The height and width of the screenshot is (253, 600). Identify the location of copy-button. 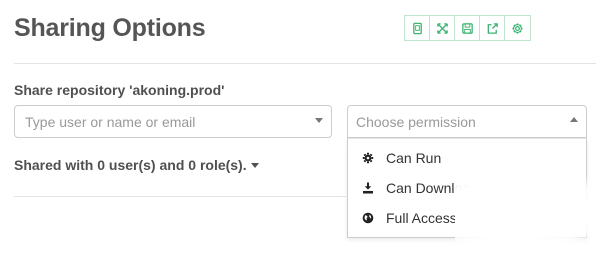
(417, 28).